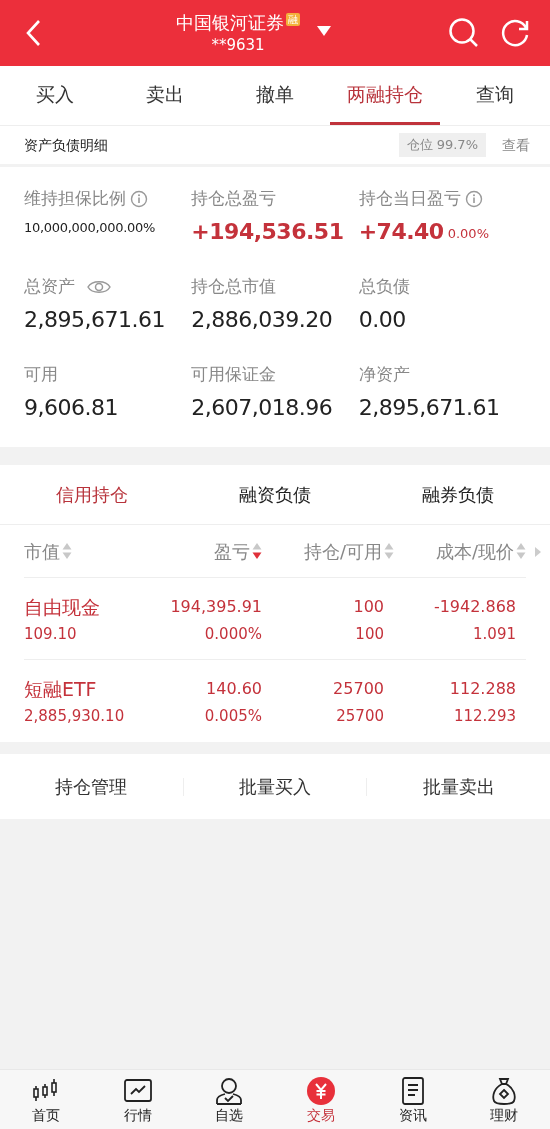  What do you see at coordinates (46, 1099) in the screenshot?
I see `nav-tab: 首页` at bounding box center [46, 1099].